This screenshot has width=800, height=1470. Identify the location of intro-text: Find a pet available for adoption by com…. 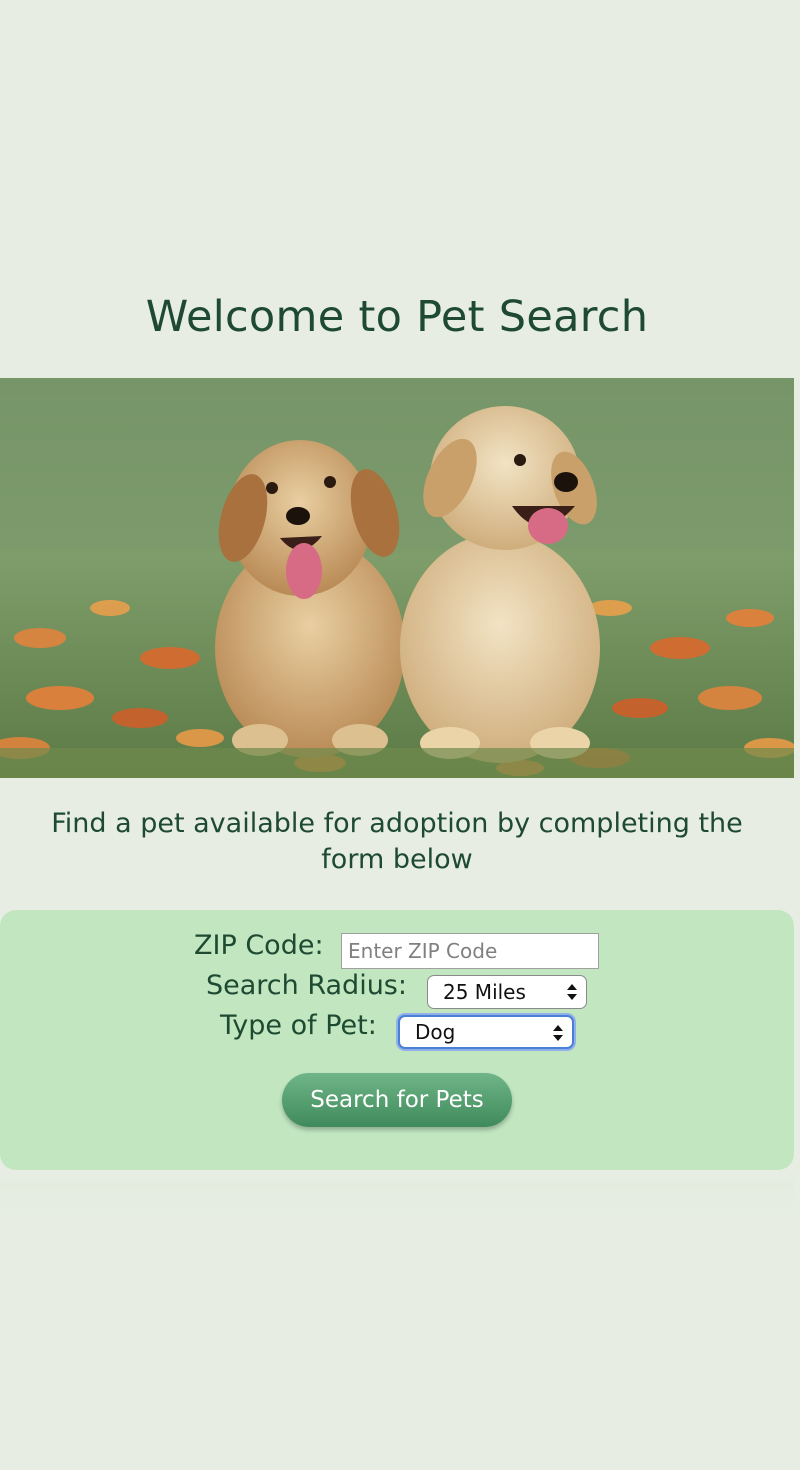
(397, 841).